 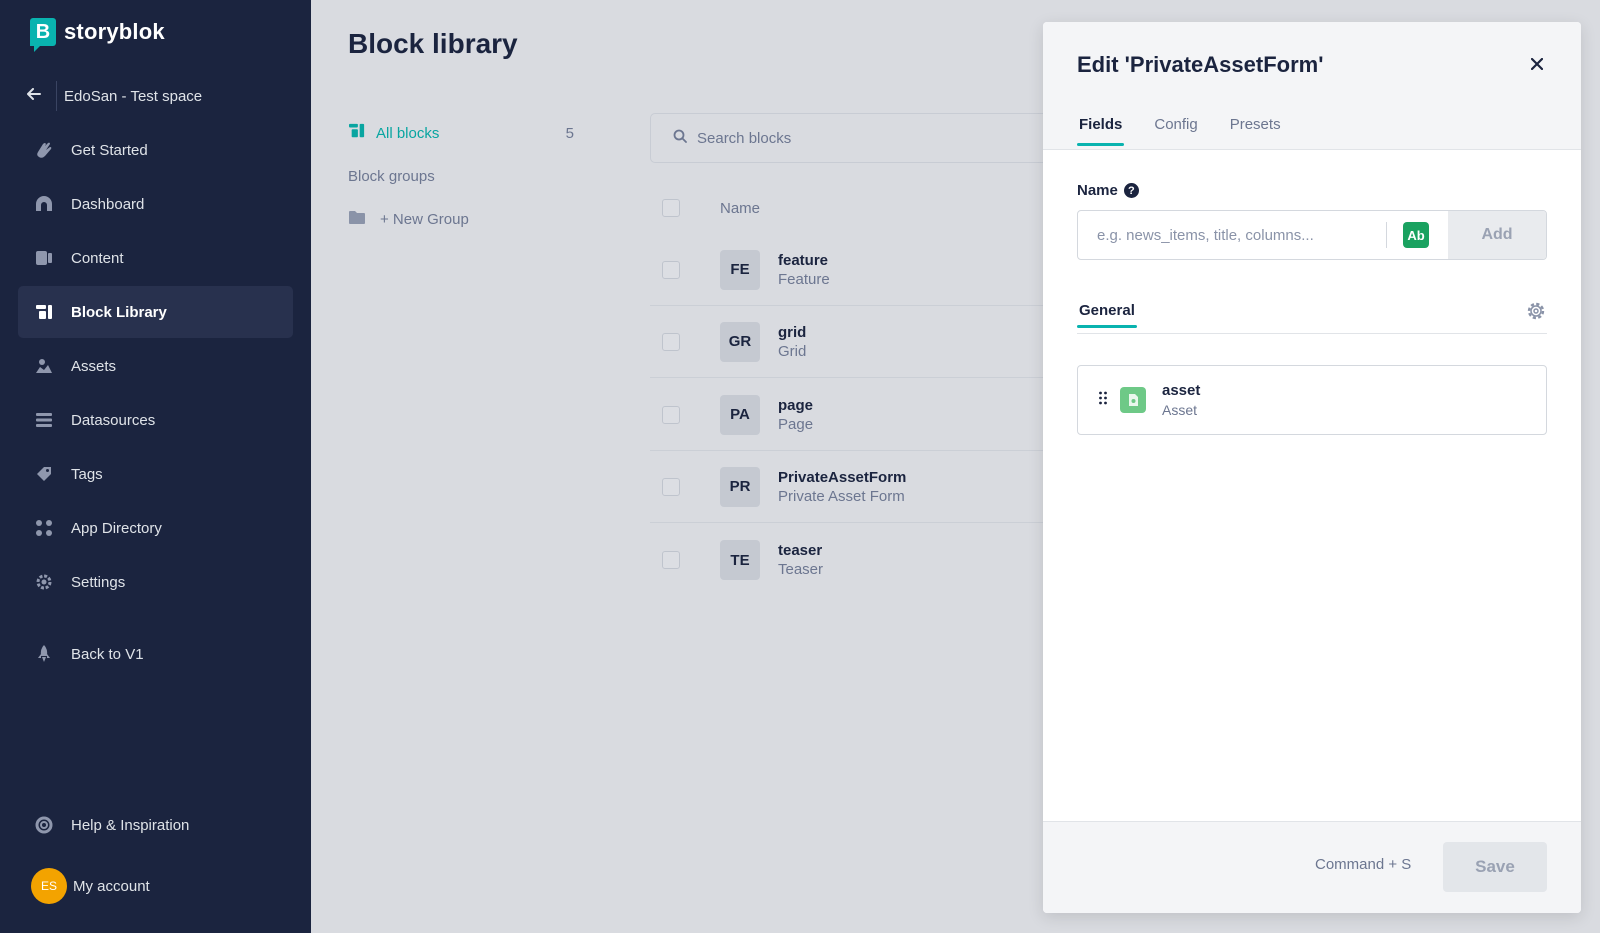 What do you see at coordinates (155, 582) in the screenshot?
I see `sidebar-item-settings: Settings` at bounding box center [155, 582].